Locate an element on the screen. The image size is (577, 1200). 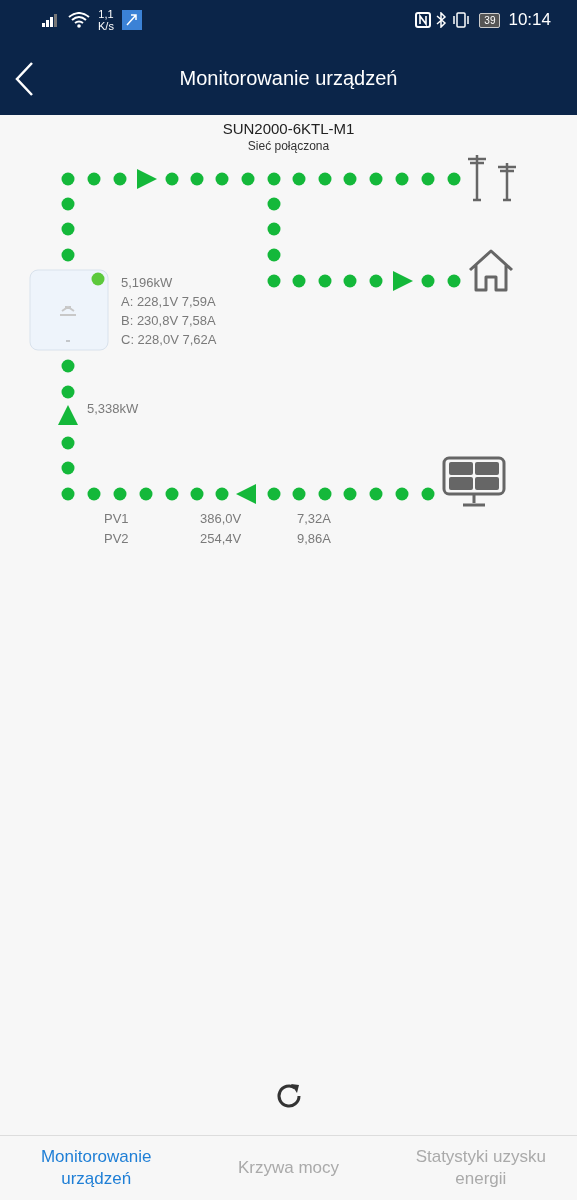
clock: 10:14 is located at coordinates (529, 20).